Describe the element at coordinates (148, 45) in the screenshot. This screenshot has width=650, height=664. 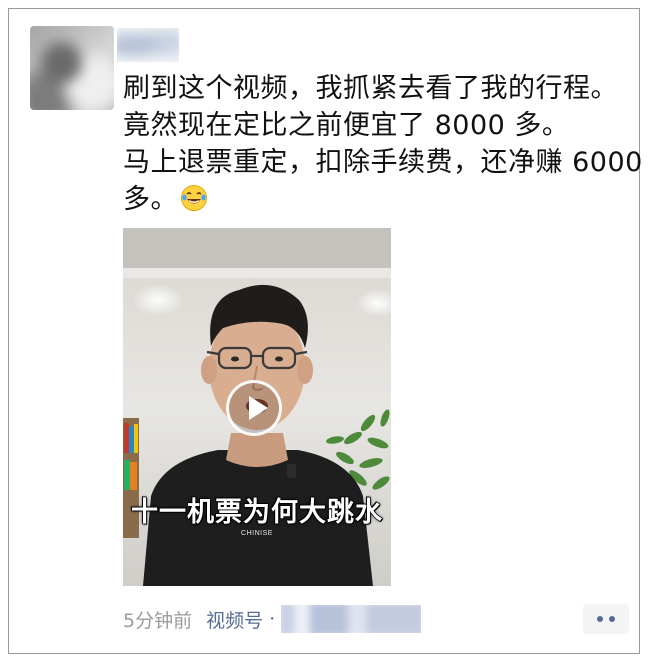
I see `nickname-blurred` at that location.